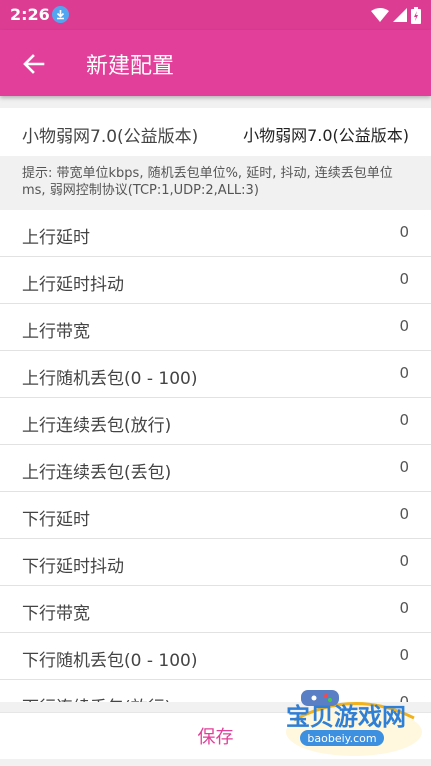 The width and height of the screenshot is (431, 766). Describe the element at coordinates (215, 63) in the screenshot. I see `app-bar: 新建配置` at that location.